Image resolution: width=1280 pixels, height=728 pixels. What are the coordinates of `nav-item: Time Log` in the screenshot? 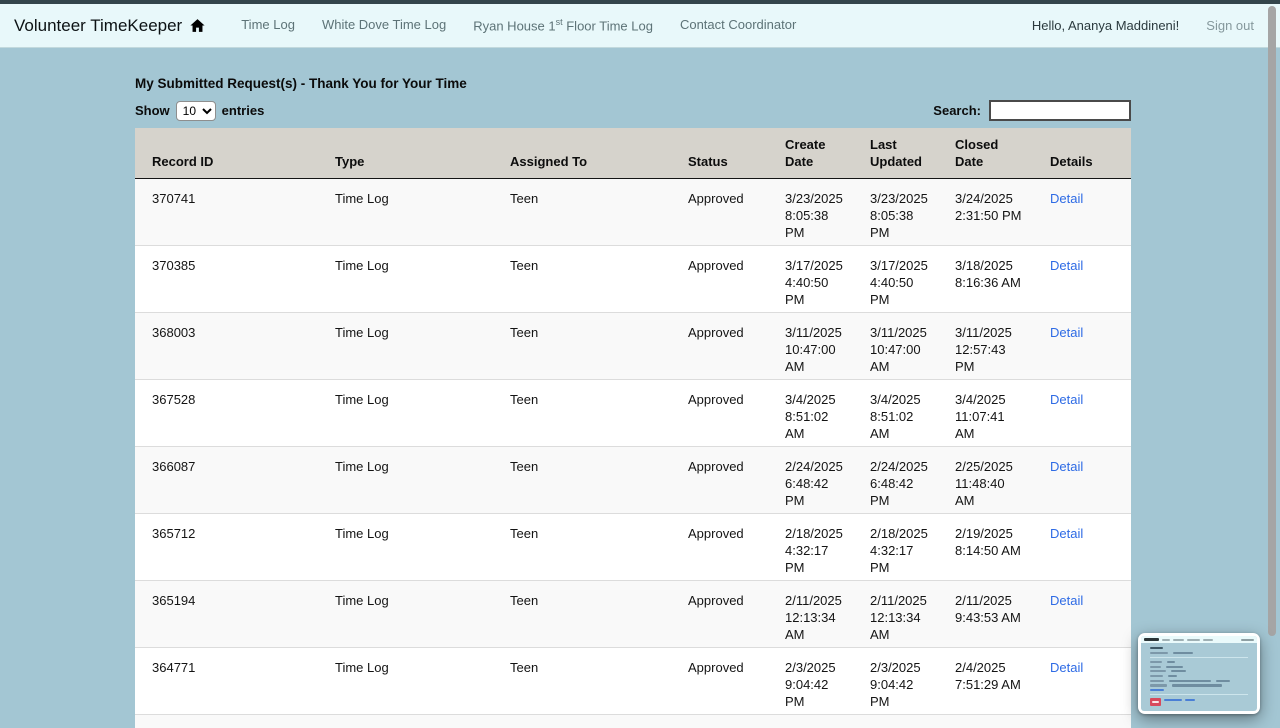 It's located at (268, 25).